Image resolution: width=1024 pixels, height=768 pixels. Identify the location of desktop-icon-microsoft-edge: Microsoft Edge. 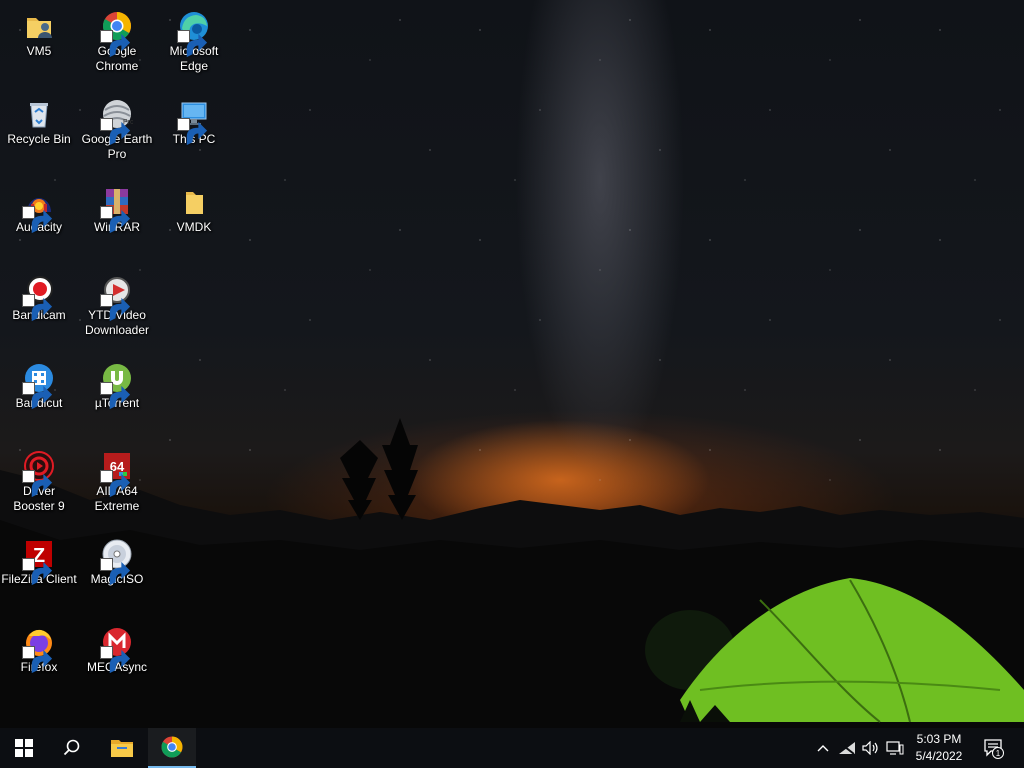
(194, 39).